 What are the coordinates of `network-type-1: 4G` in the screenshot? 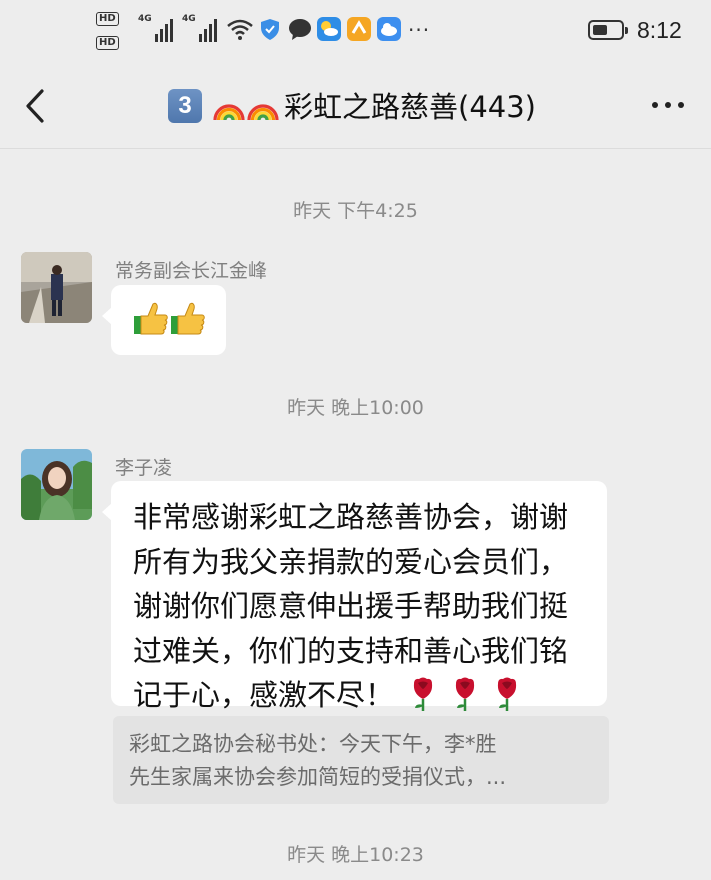 It's located at (145, 19).